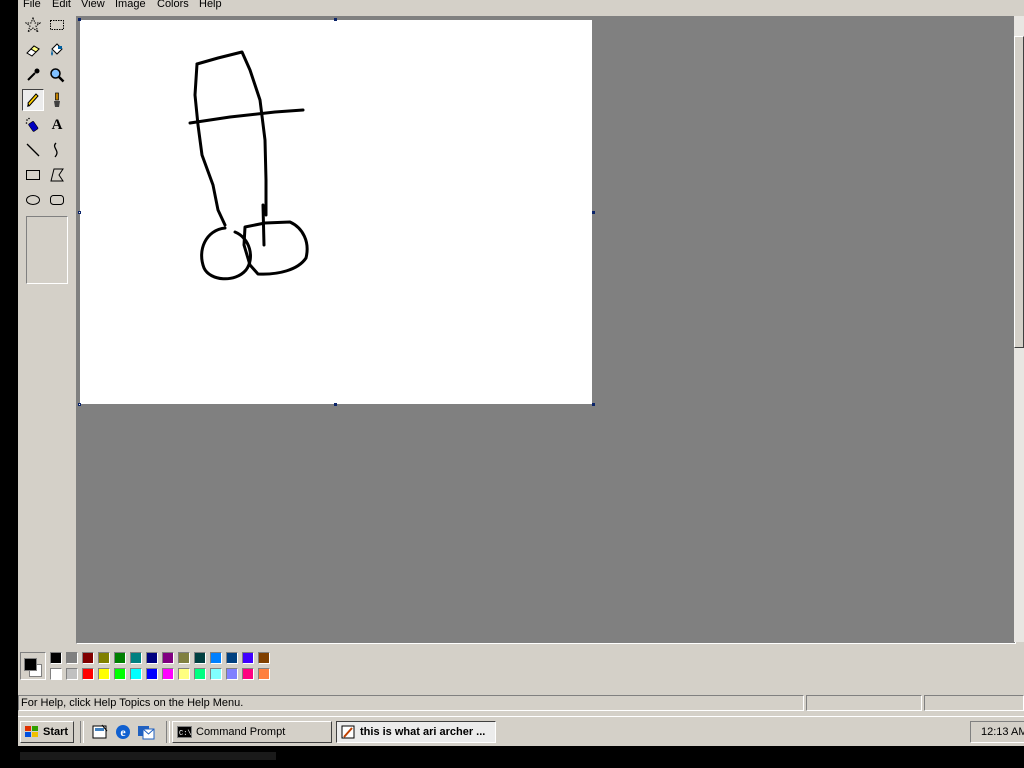 The image size is (1024, 768). Describe the element at coordinates (173, 5) in the screenshot. I see `menu-colors: Colors` at that location.